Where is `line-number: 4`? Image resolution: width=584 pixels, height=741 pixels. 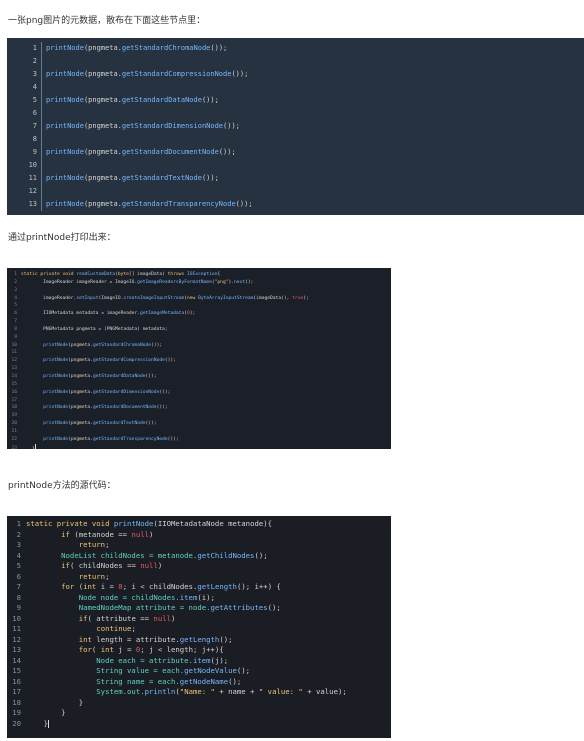
line-number: 4 is located at coordinates (24, 87).